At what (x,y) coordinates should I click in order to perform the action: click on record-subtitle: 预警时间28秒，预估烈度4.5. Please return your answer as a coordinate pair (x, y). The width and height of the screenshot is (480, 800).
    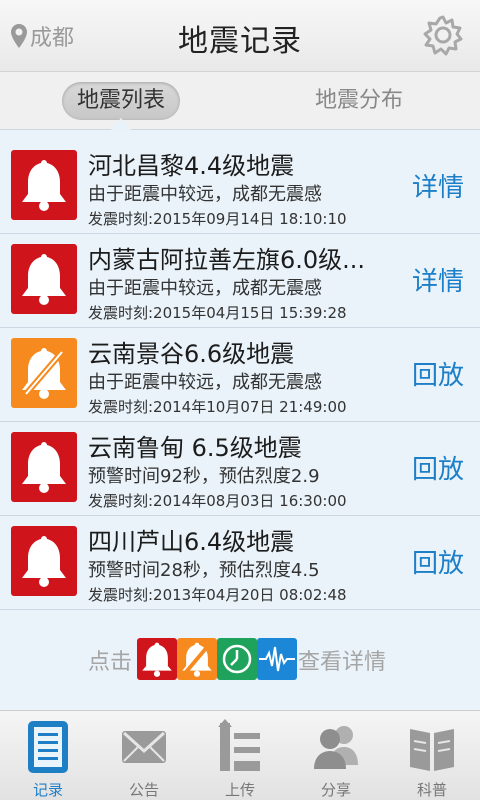
    Looking at the image, I should click on (204, 570).